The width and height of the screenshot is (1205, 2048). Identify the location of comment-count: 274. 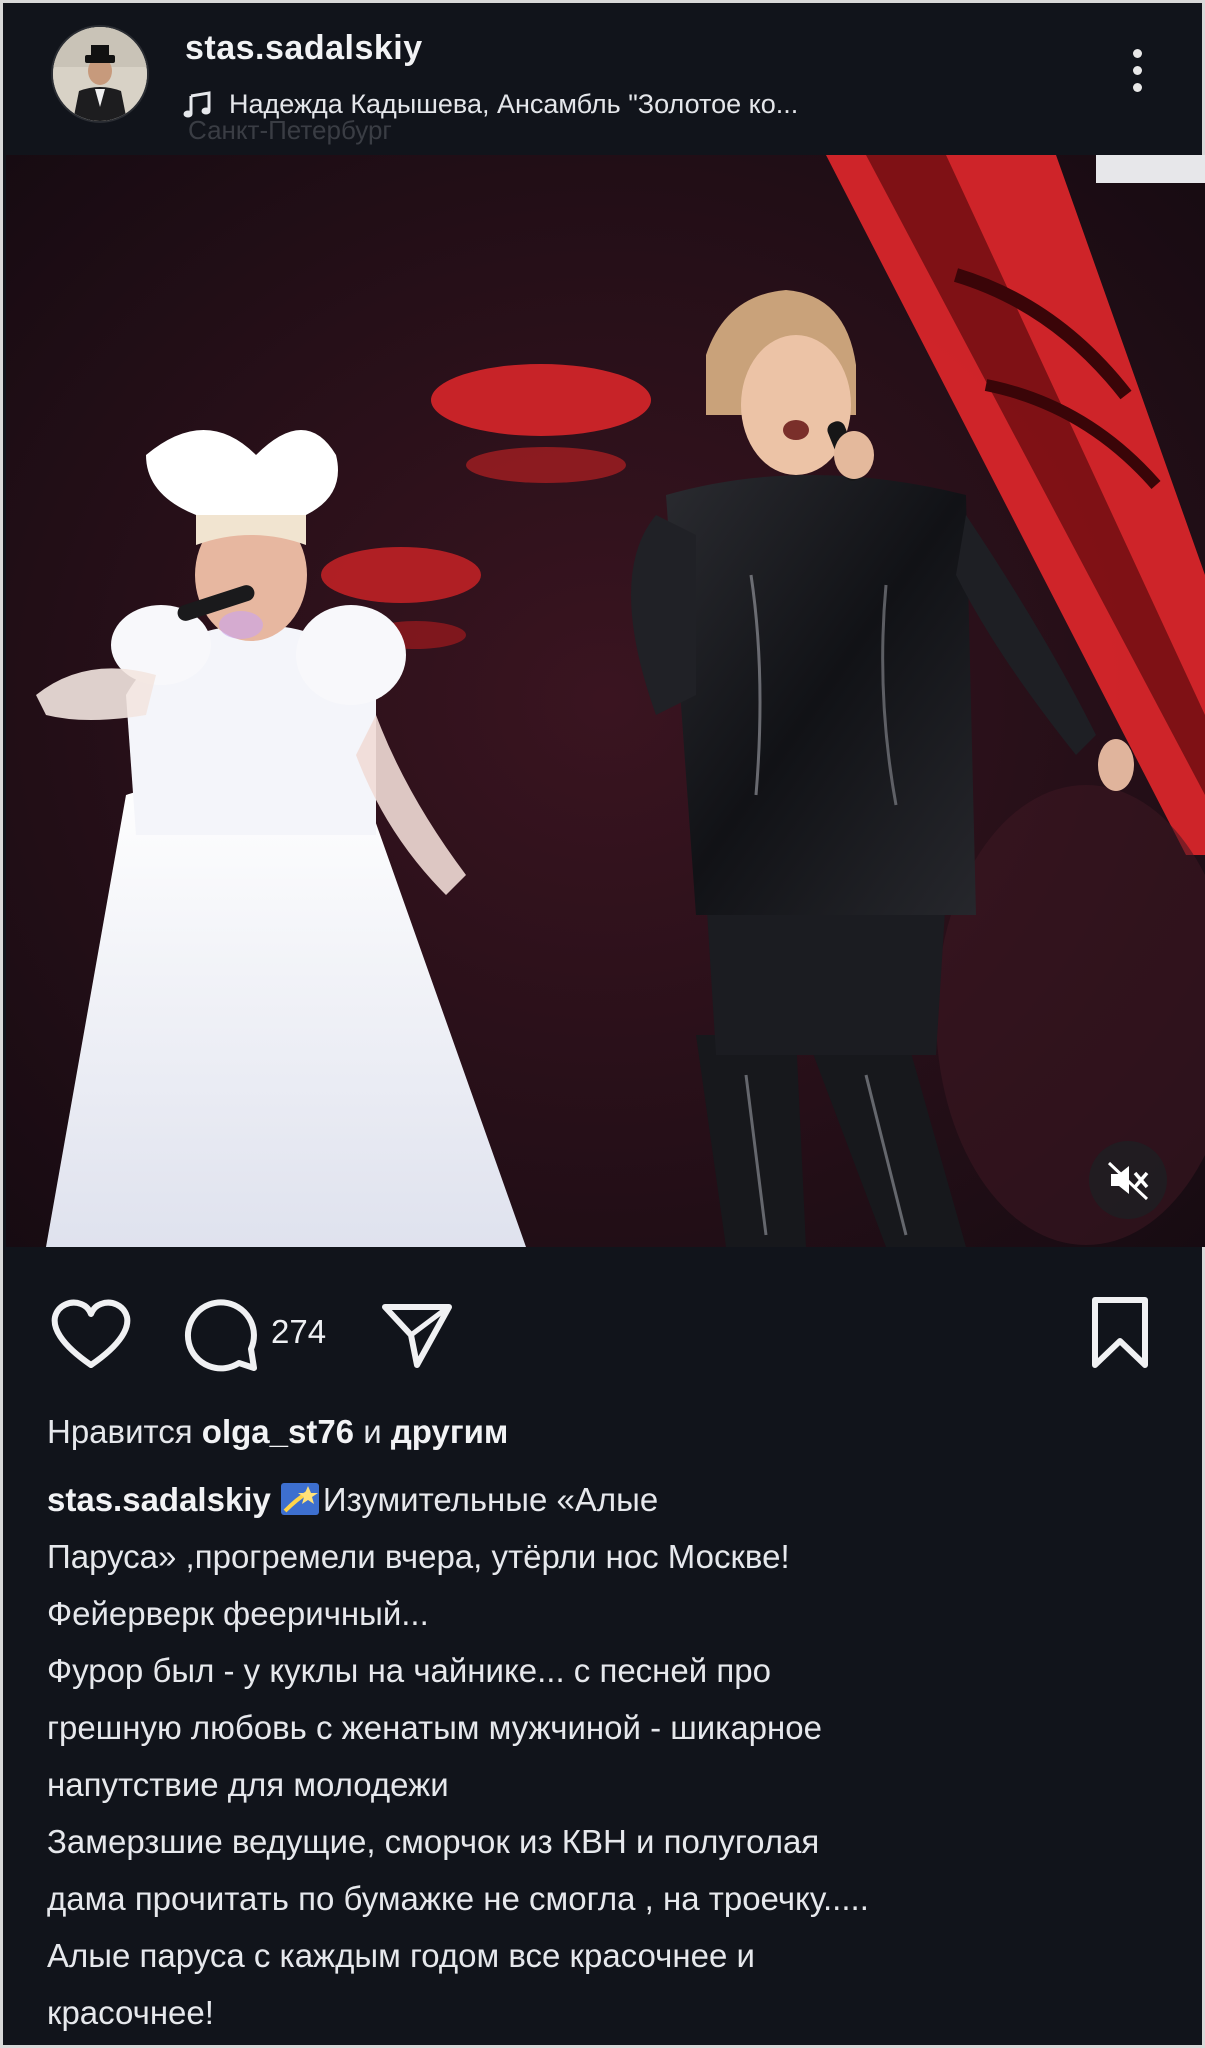
(299, 1331).